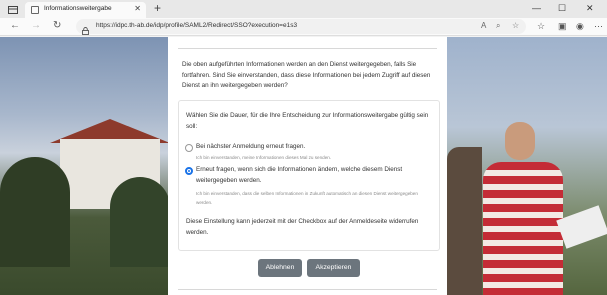 The image size is (607, 295). I want to click on favorite-icon: ☆, so click(515, 26).